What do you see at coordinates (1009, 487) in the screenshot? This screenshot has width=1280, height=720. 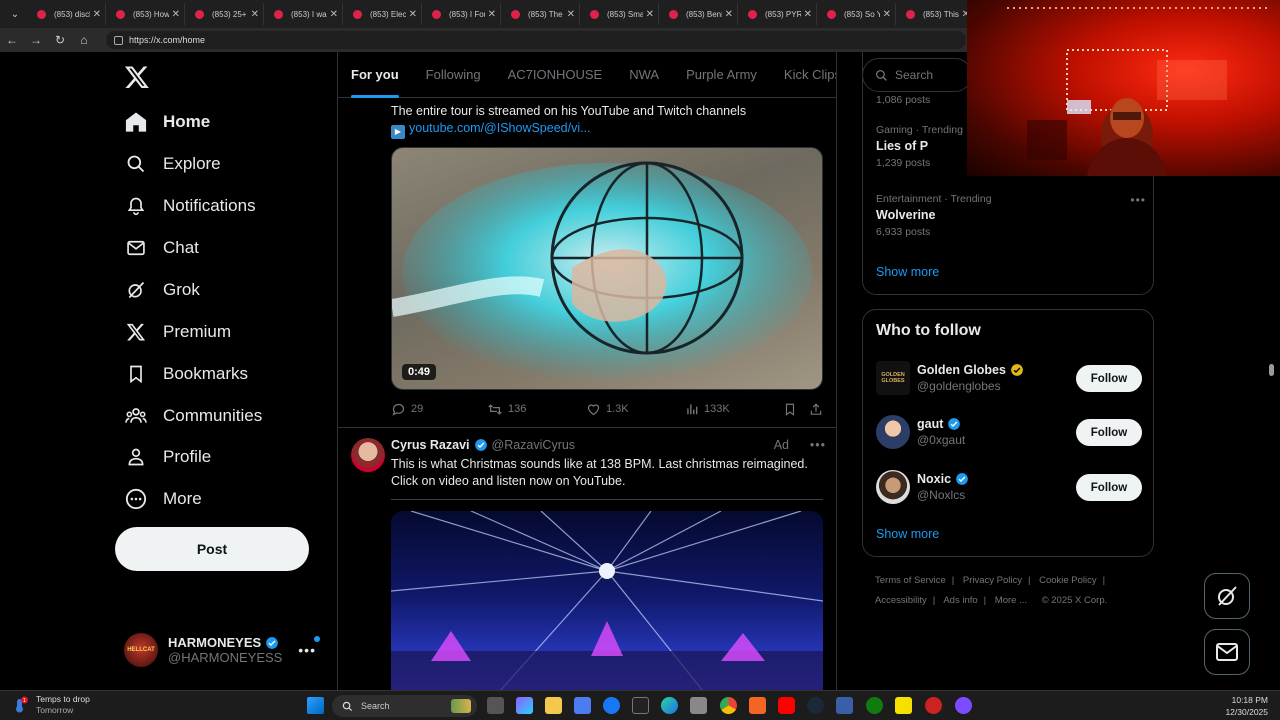 I see `follow-suggestion: Noxic @Noxlcs Follow` at bounding box center [1009, 487].